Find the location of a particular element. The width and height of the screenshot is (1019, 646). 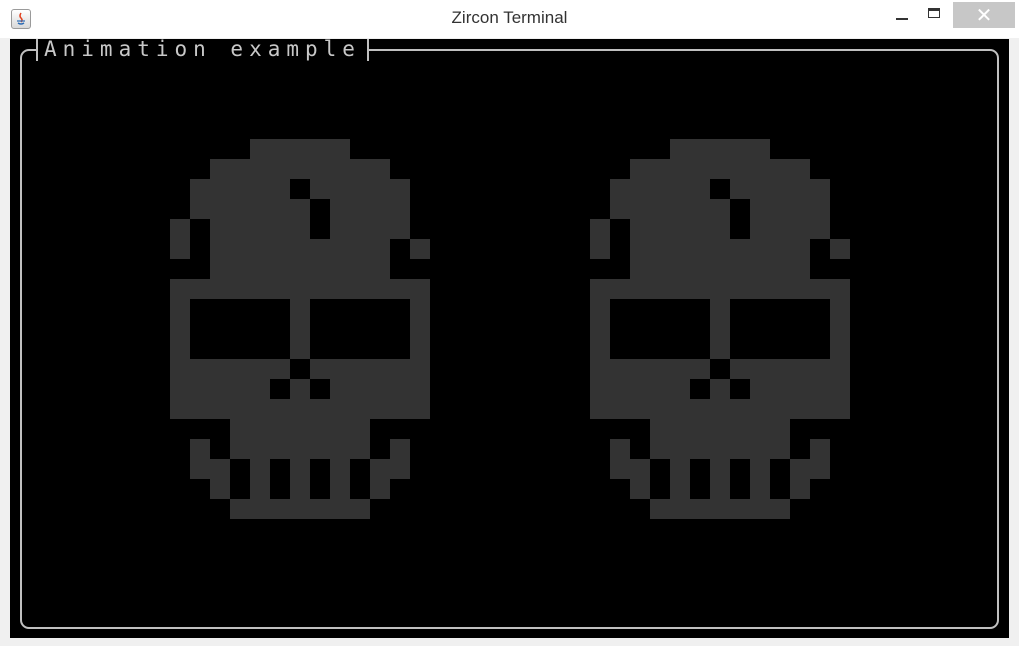

maximize-button is located at coordinates (936, 15).